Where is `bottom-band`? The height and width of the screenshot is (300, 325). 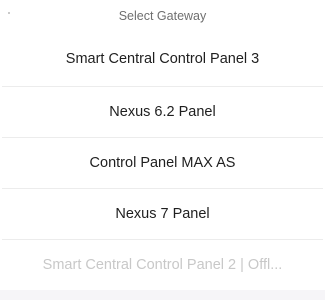
bottom-band is located at coordinates (162, 295).